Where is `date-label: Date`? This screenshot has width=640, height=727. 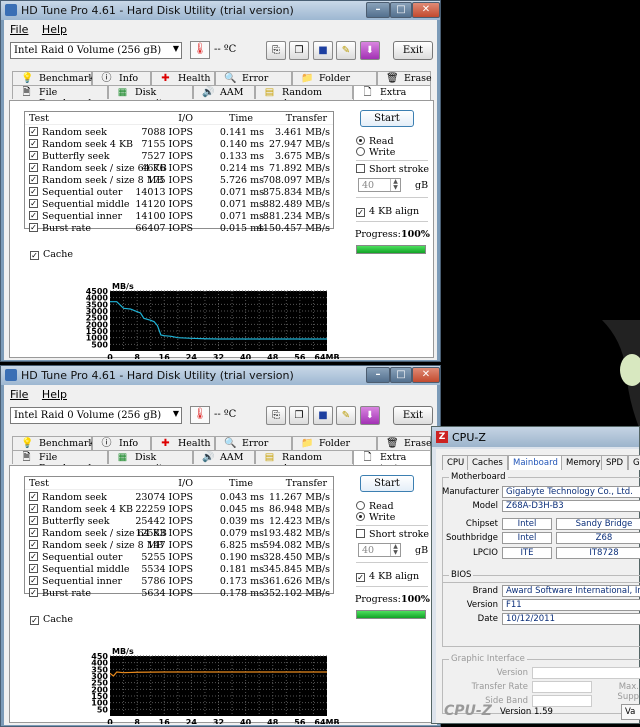
date-label: Date is located at coordinates (487, 619).